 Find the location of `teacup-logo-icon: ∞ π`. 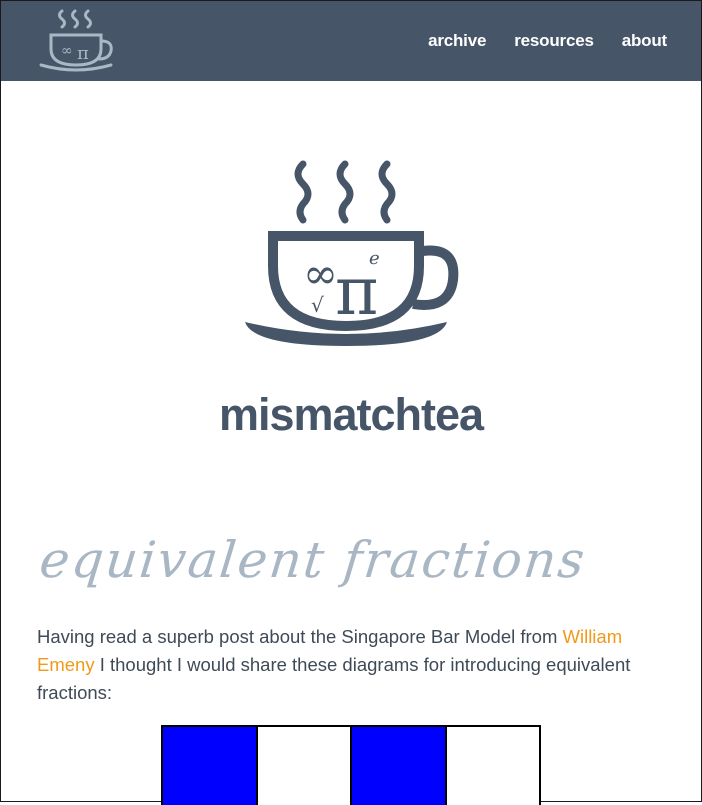

teacup-logo-icon: ∞ π is located at coordinates (76, 40).